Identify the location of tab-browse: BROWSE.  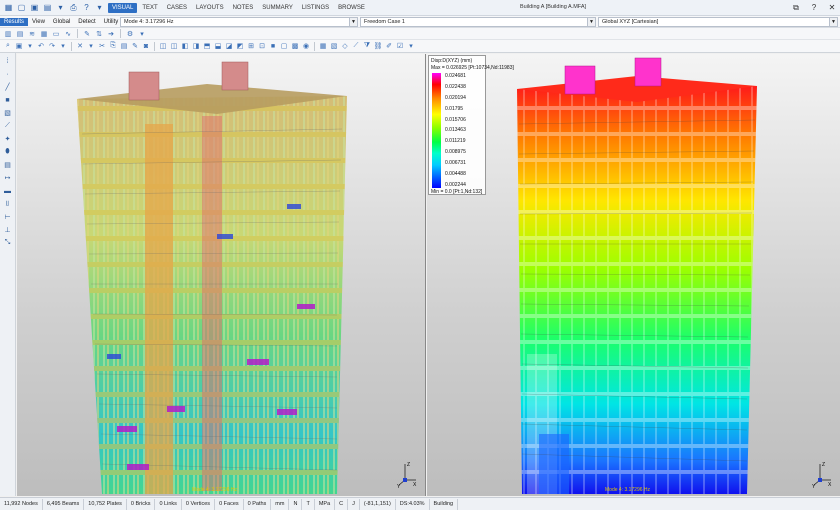
(351, 8).